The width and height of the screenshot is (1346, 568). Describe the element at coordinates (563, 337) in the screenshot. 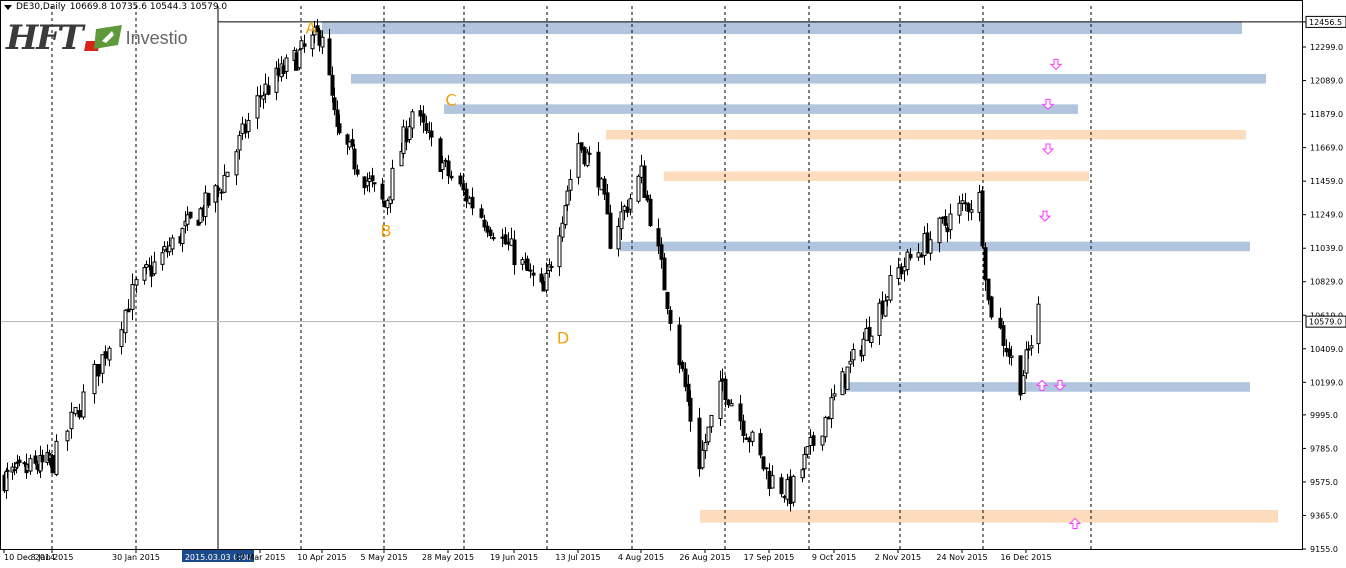

I see `wave-label-d: D` at that location.